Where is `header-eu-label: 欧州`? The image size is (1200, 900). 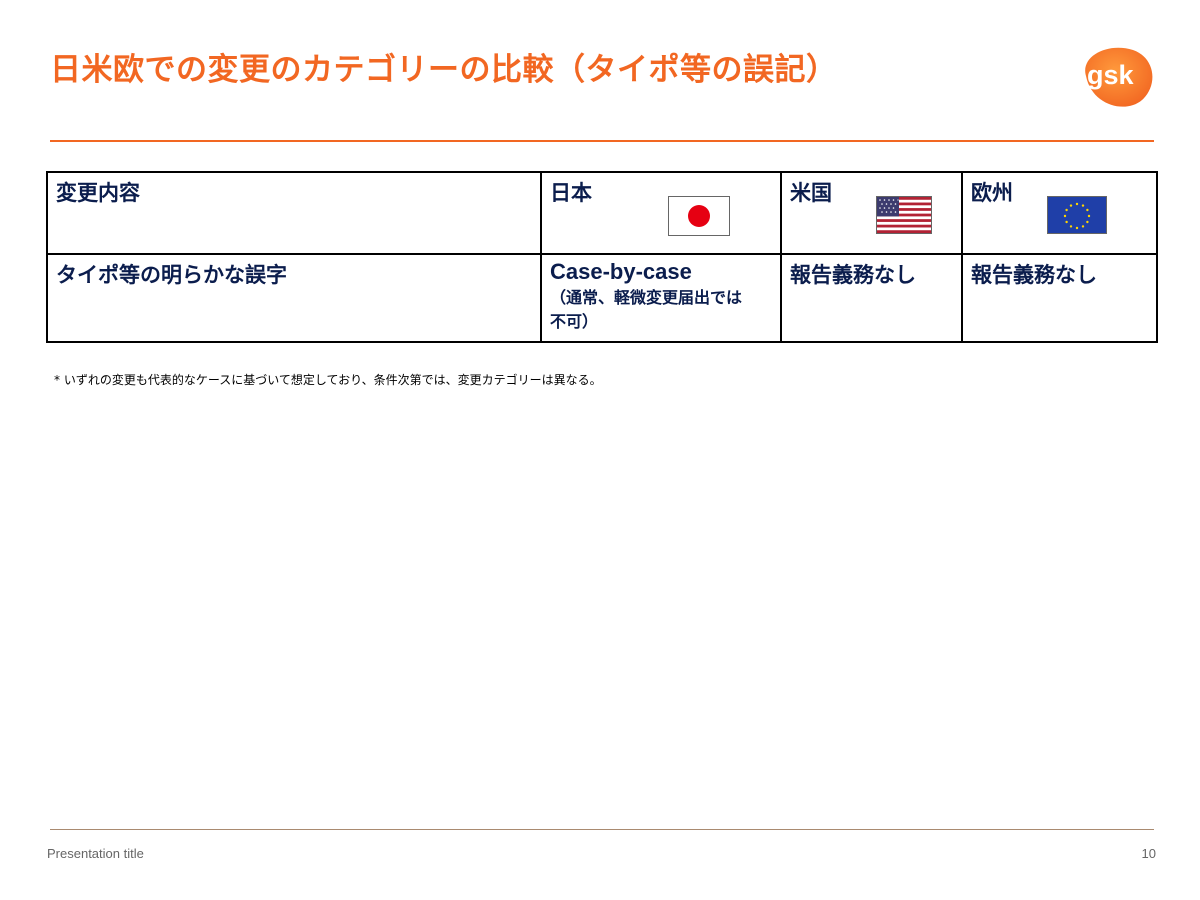
header-eu-label: 欧州 is located at coordinates (992, 193).